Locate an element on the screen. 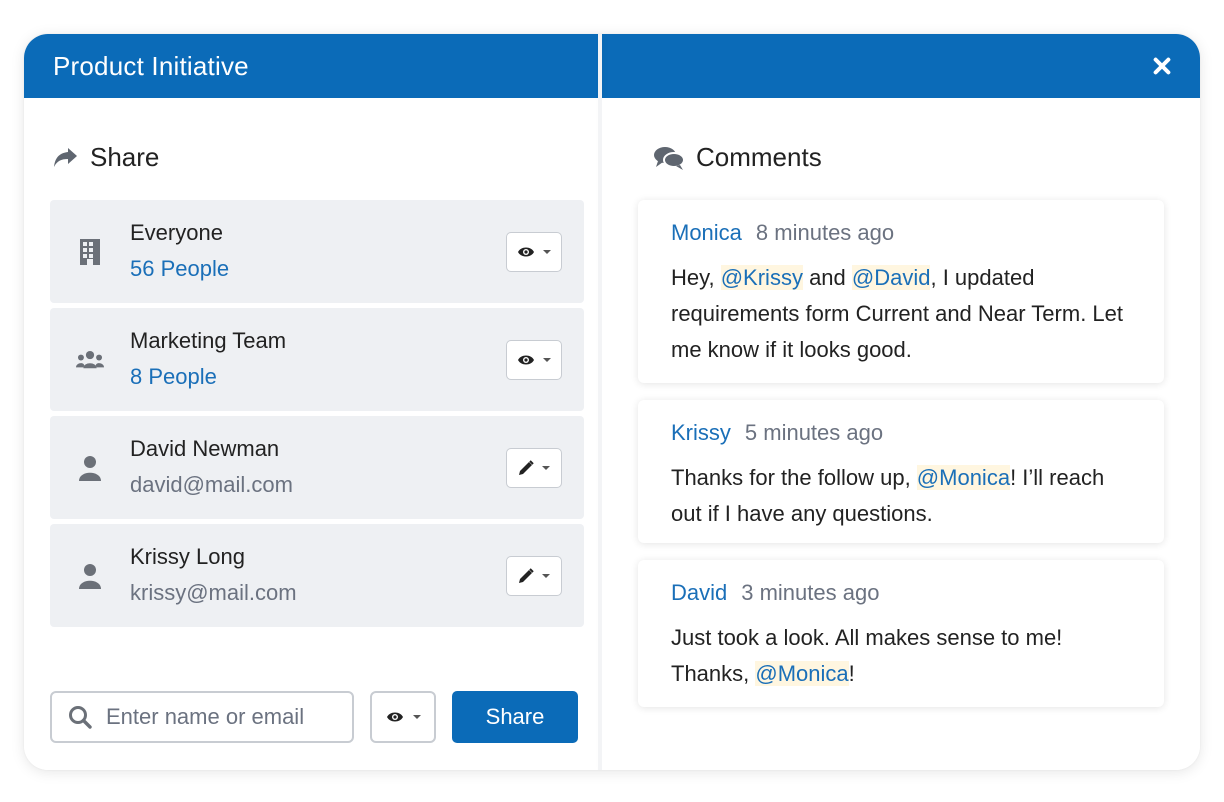  comment-text: Thanks for the follow up, is located at coordinates (794, 477).